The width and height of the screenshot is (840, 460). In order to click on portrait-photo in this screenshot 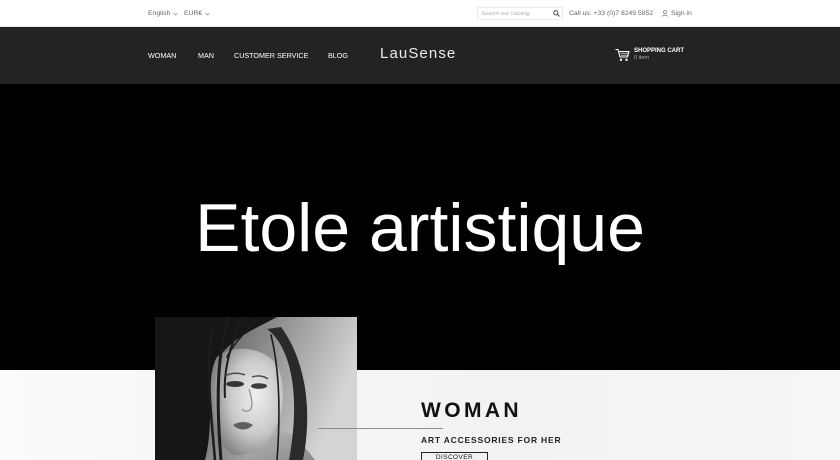, I will do `click(256, 388)`.